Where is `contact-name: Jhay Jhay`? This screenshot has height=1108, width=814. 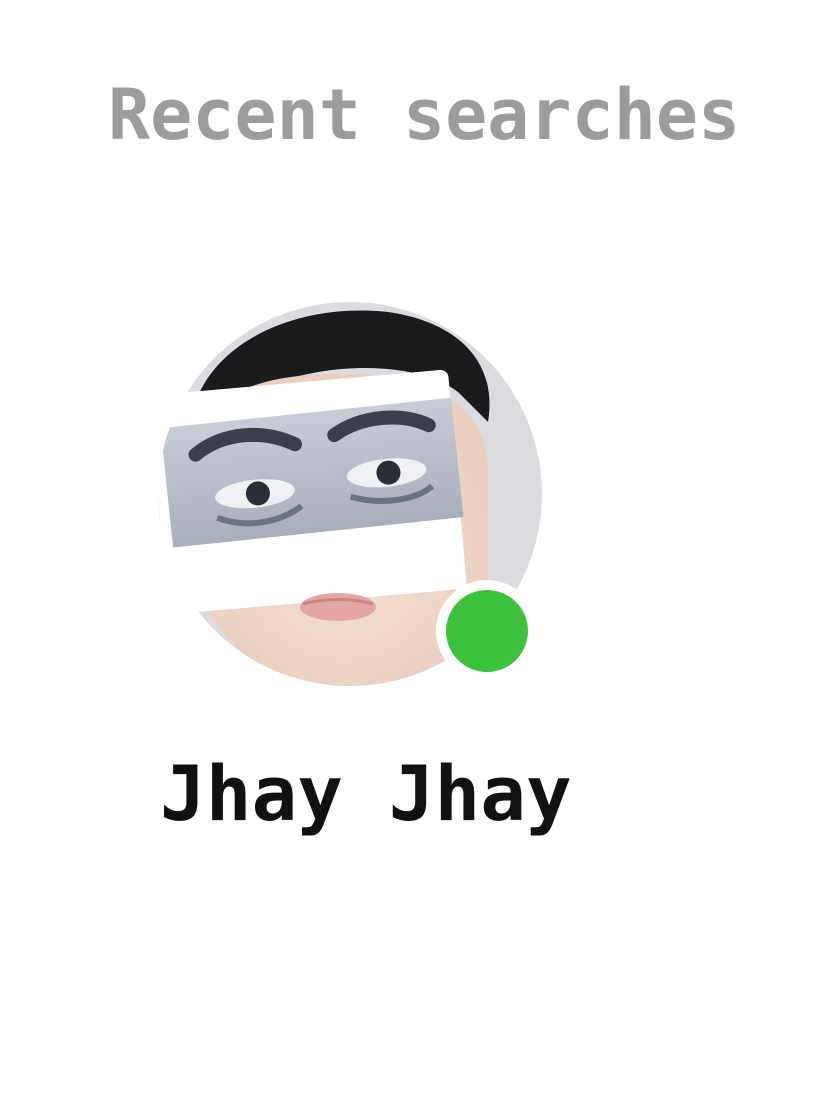 contact-name: Jhay Jhay is located at coordinates (366, 794).